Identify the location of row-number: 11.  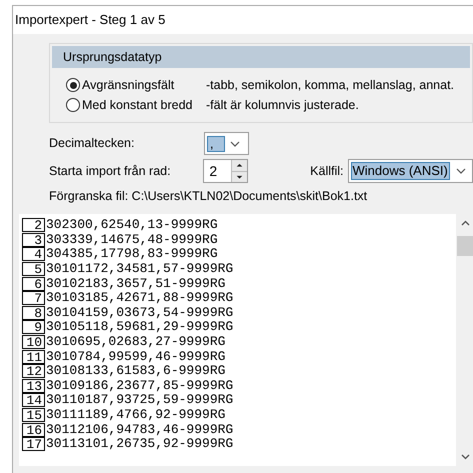
(33, 357).